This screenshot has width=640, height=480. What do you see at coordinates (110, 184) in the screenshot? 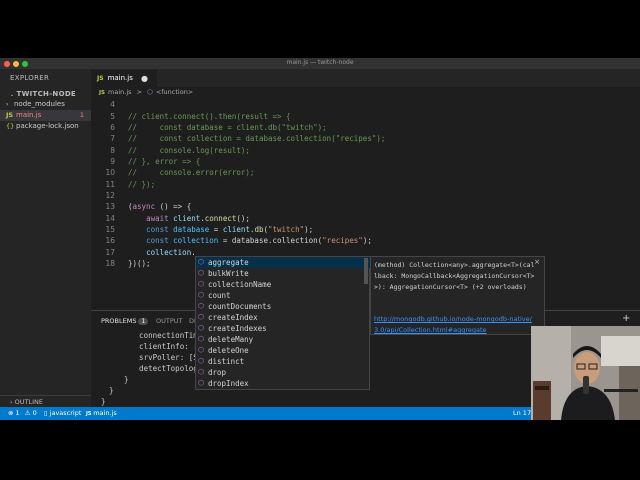
I see `line-number: 11` at bounding box center [110, 184].